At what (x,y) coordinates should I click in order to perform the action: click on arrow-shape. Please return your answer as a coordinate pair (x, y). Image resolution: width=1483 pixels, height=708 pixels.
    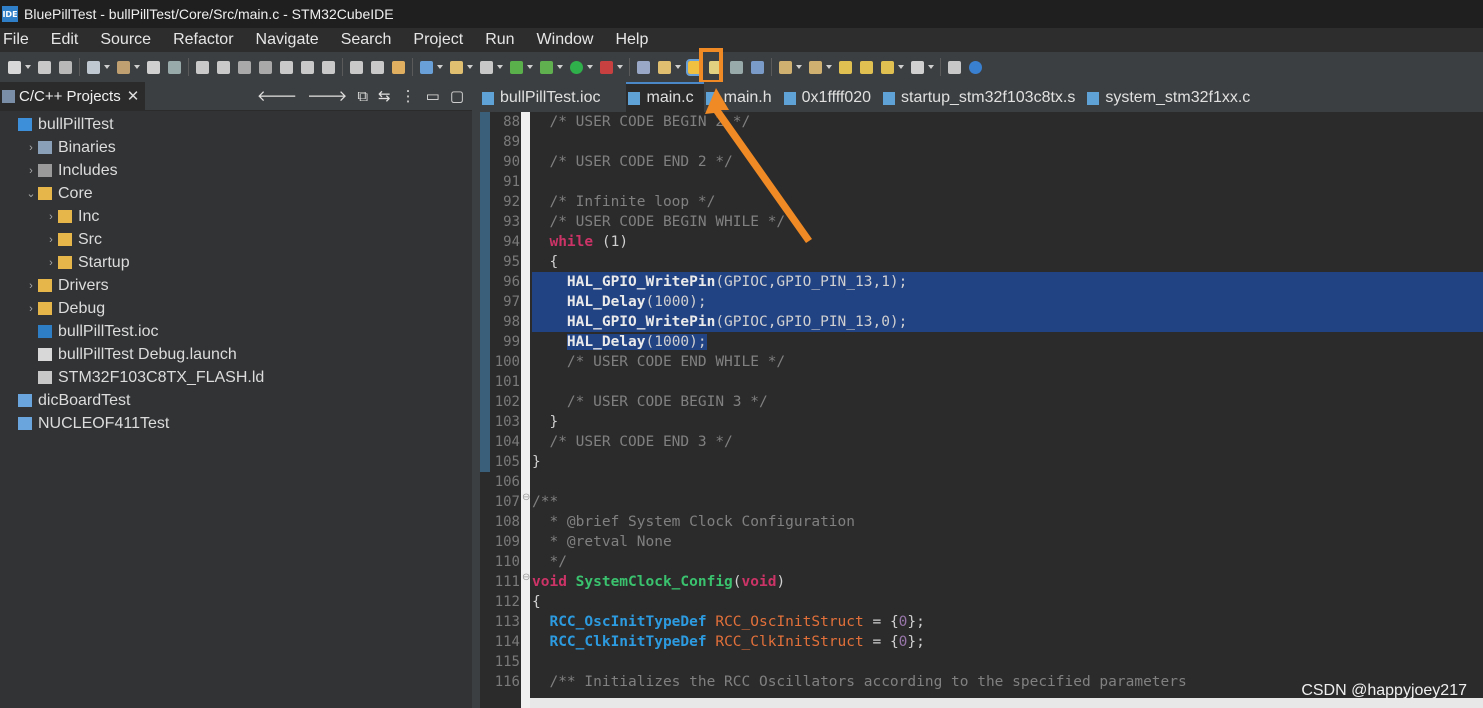
    Looking at the image, I should click on (758, 165).